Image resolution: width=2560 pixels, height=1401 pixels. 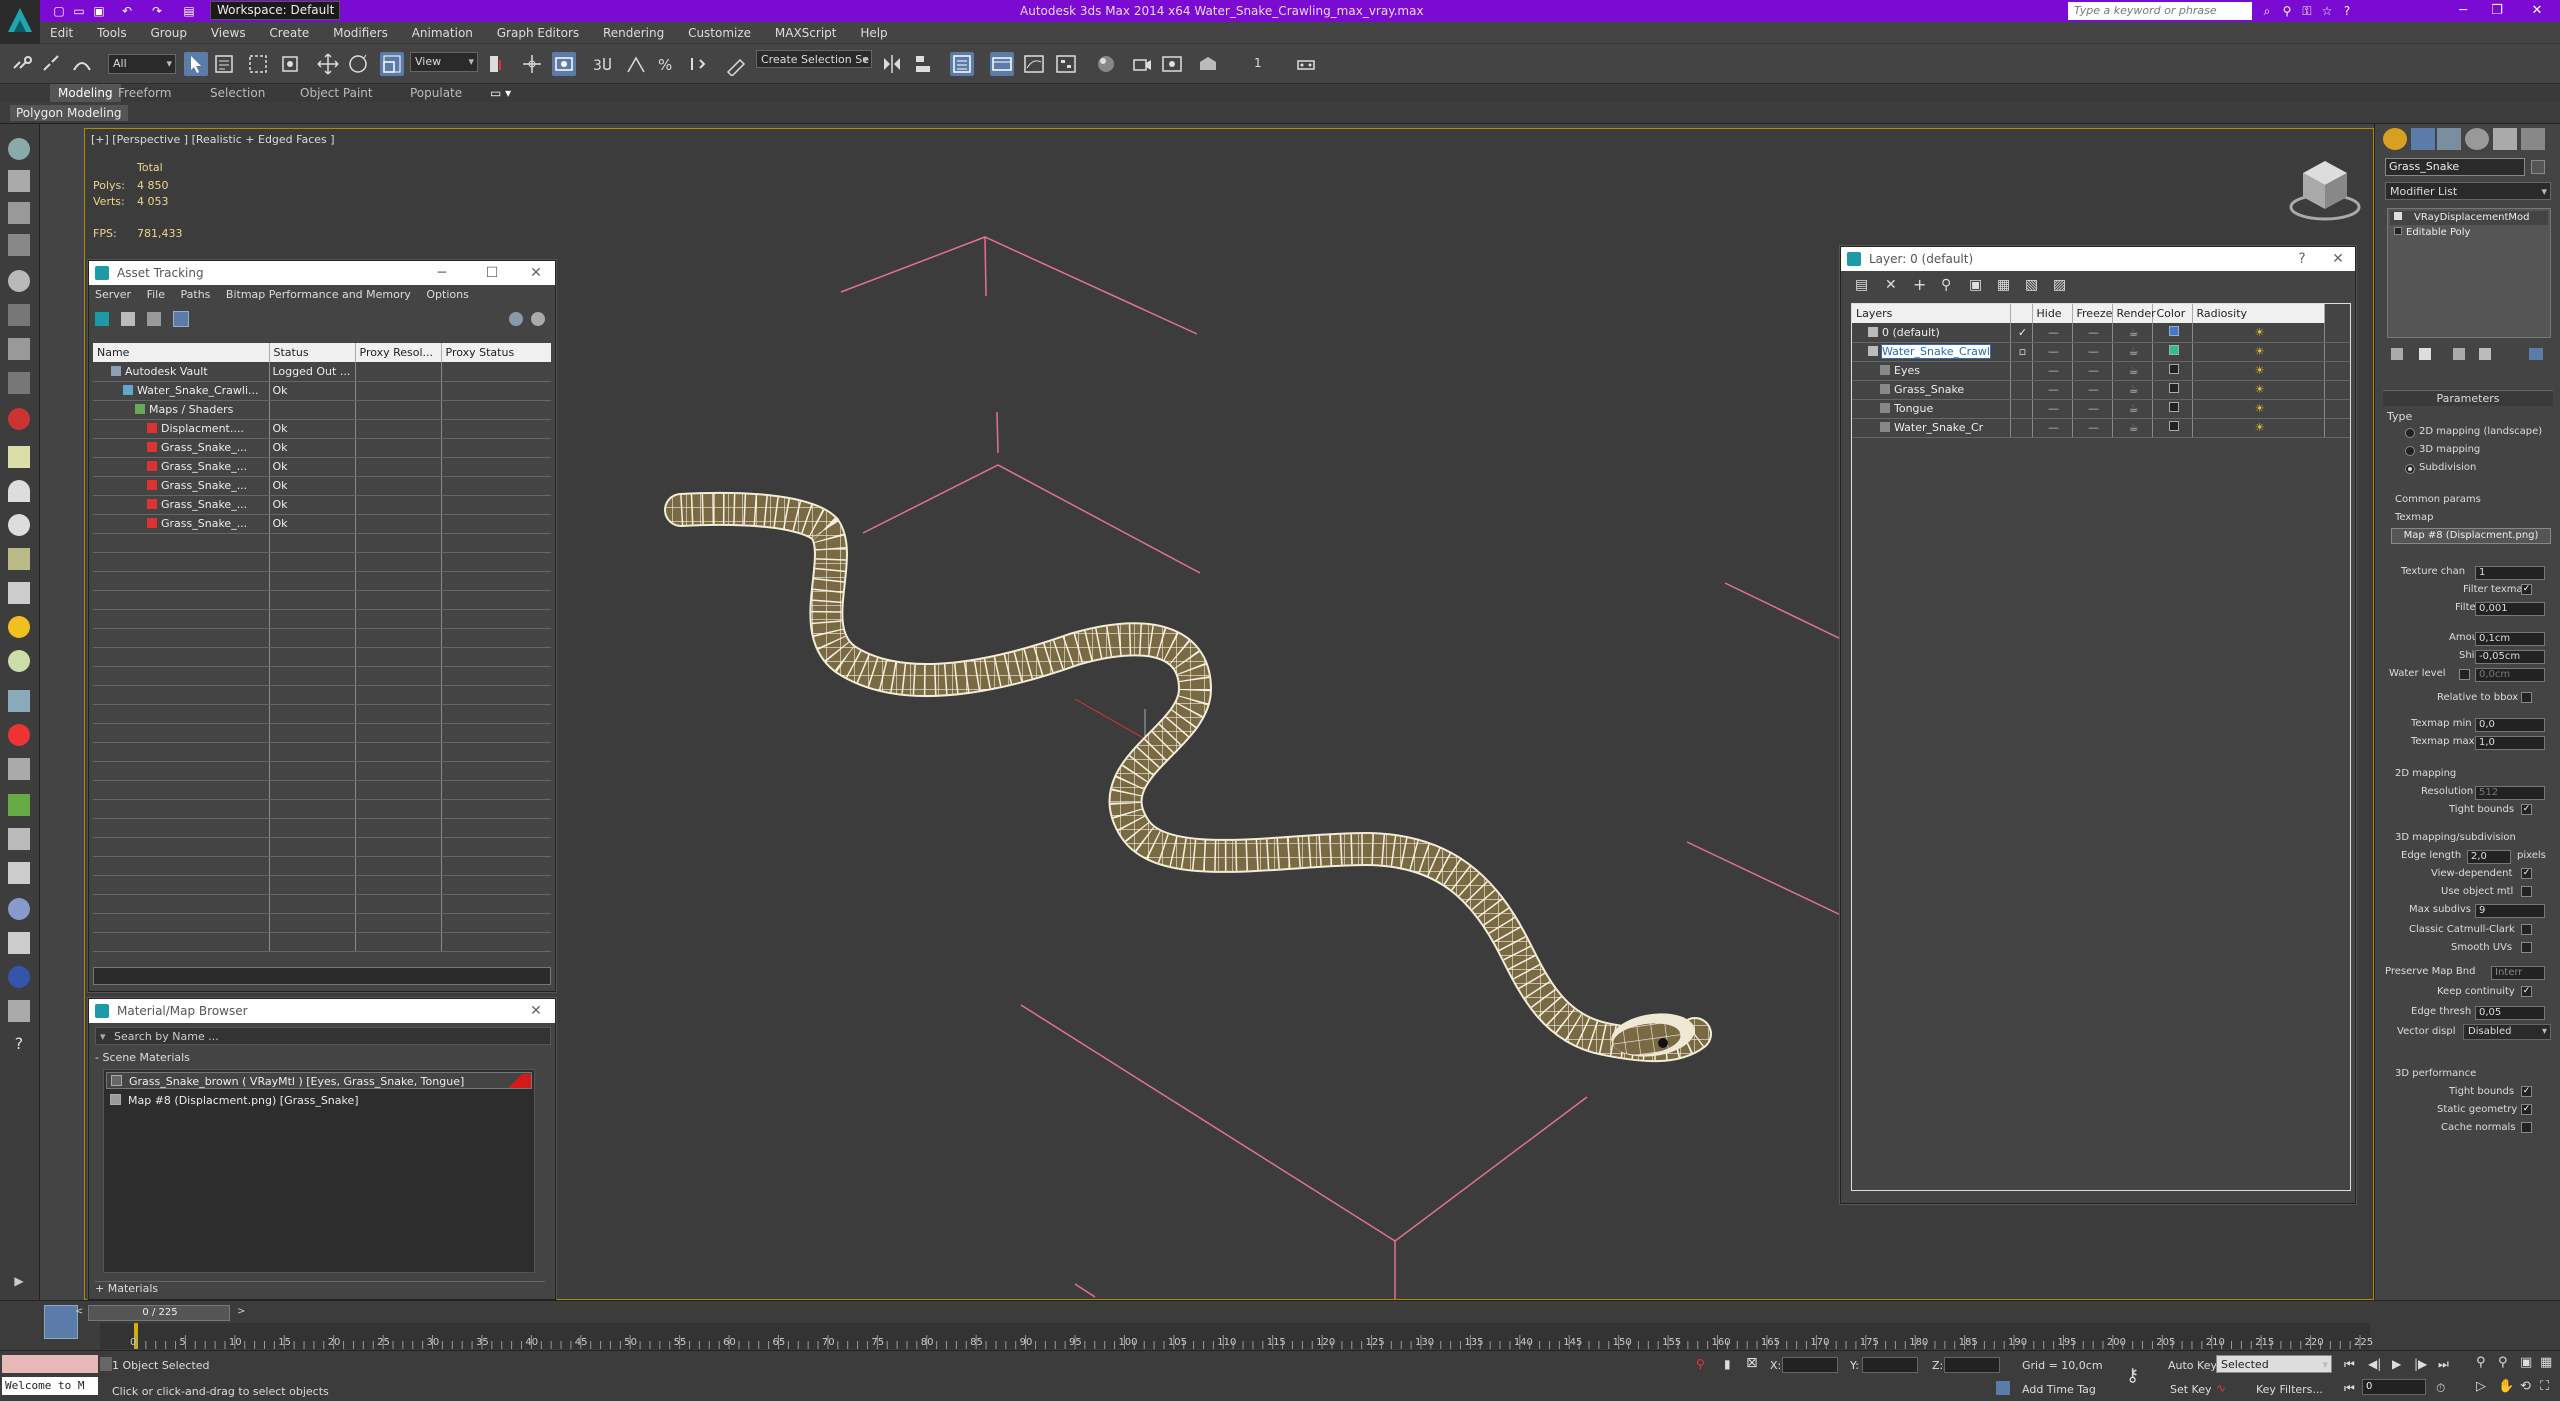 I want to click on cloth-icon, so click(x=19, y=769).